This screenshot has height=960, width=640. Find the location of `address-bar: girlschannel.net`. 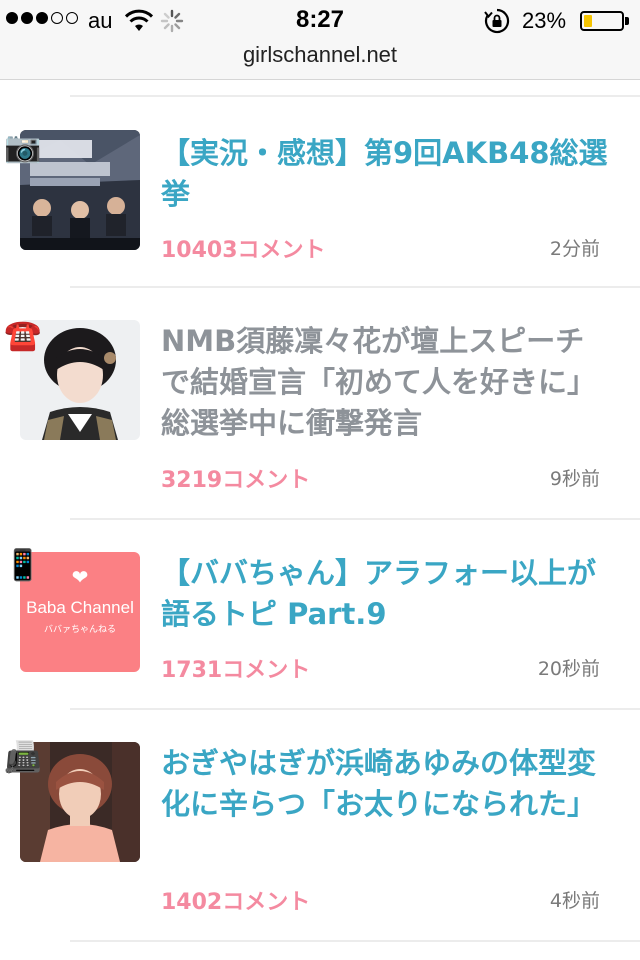

address-bar: girlschannel.net is located at coordinates (320, 59).